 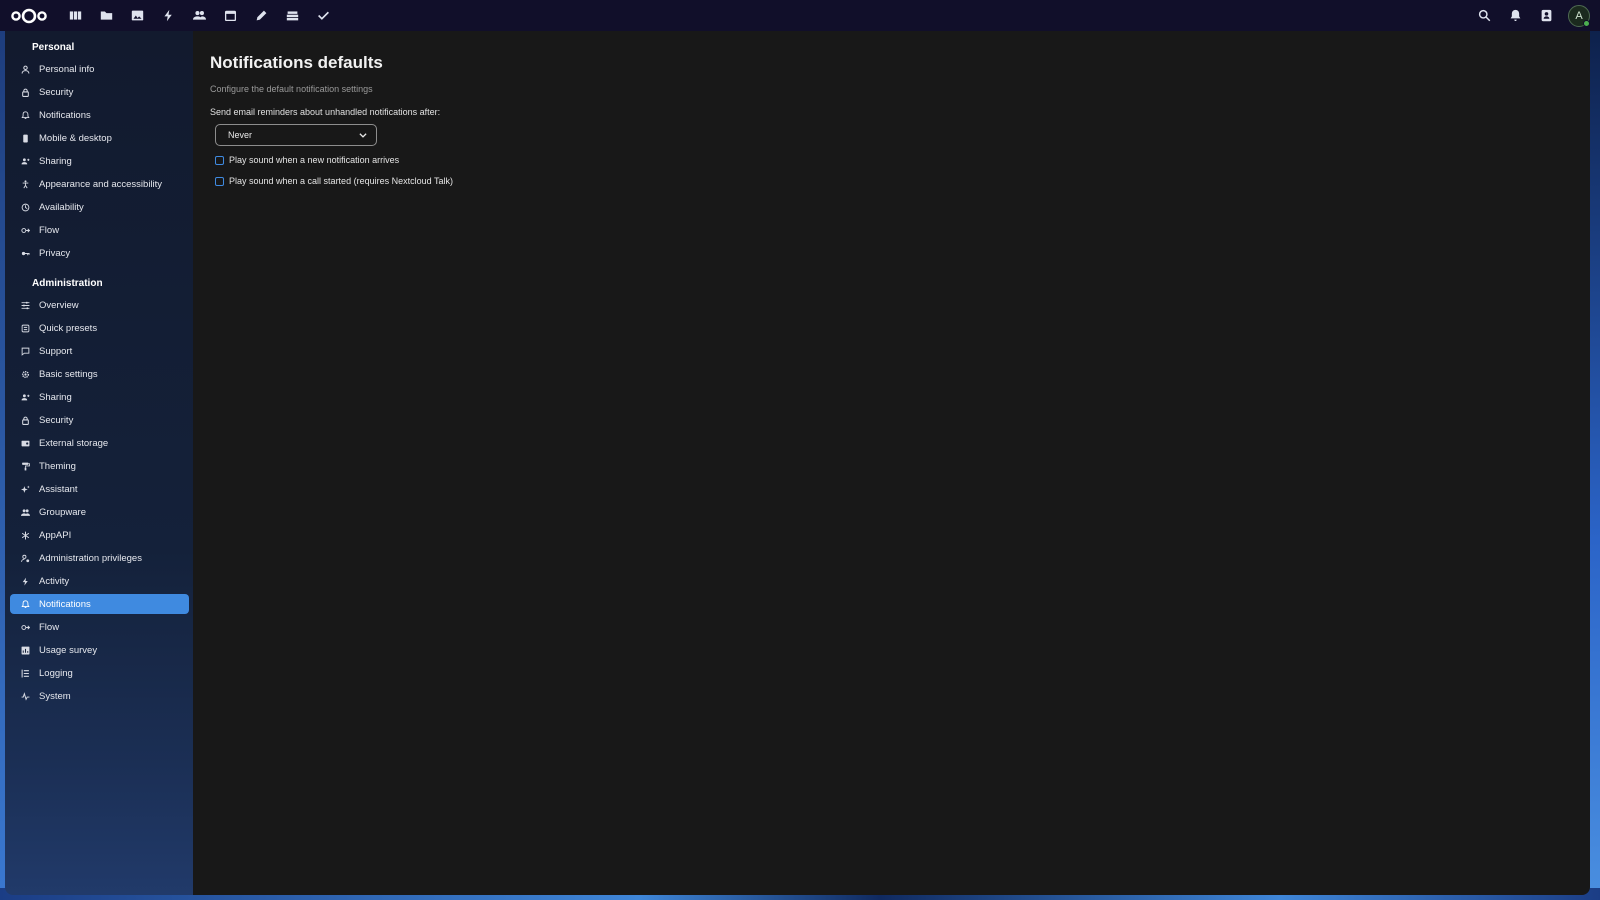 What do you see at coordinates (296, 62) in the screenshot?
I see `page-title: Notifications defaults` at bounding box center [296, 62].